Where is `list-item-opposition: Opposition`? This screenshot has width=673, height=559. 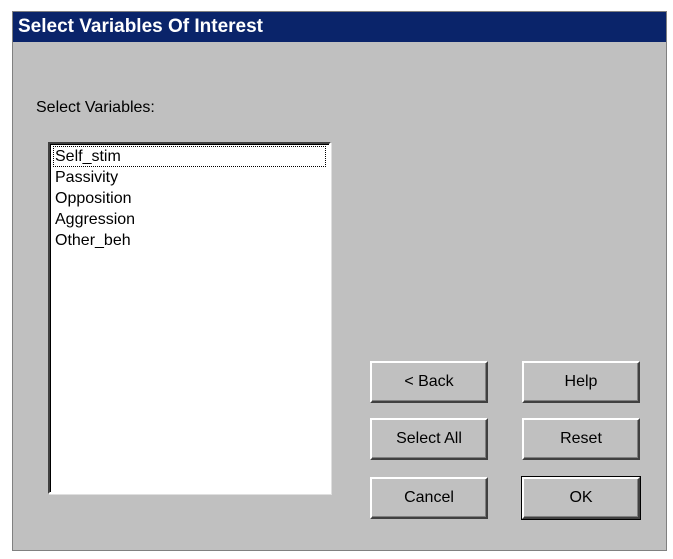
list-item-opposition: Opposition is located at coordinates (189, 198).